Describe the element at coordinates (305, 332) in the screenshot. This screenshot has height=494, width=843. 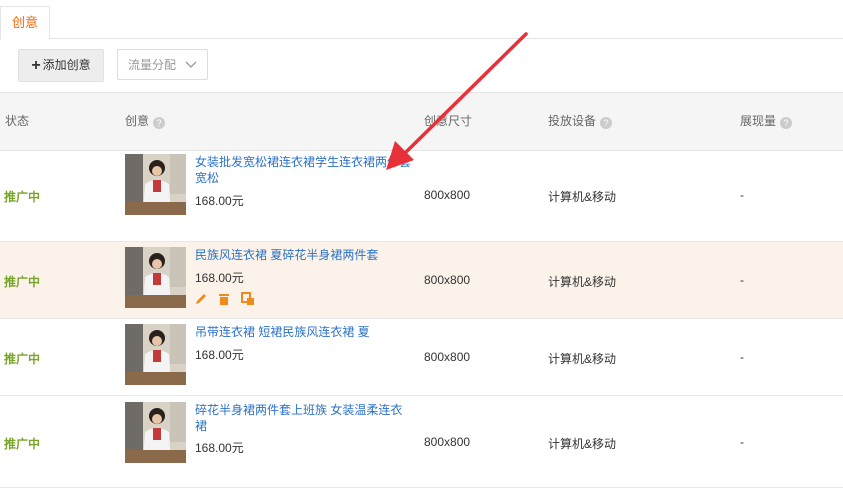
I see `creative-title-link: 吊带连衣裙 短裙民族风连衣裙 夏` at that location.